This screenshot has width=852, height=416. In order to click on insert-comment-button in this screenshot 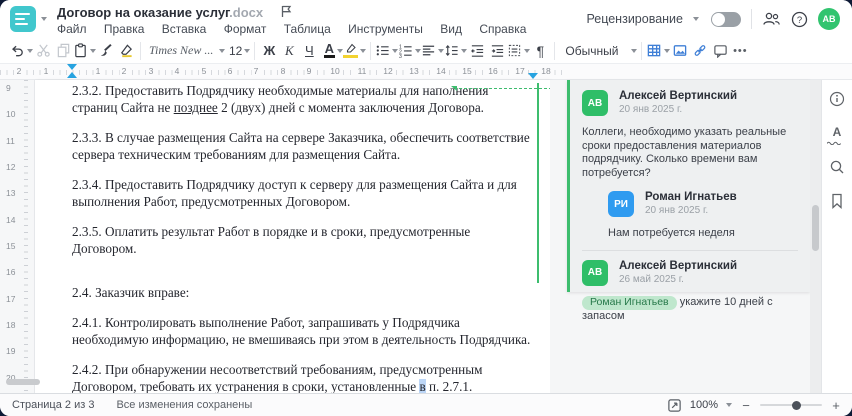, I will do `click(720, 51)`.